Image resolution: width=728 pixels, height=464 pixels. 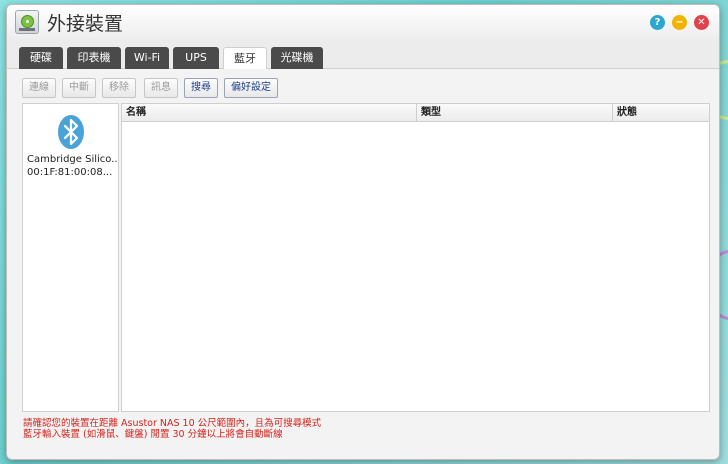 What do you see at coordinates (363, 22) in the screenshot?
I see `title-bar: 外接裝置 ? − ✕` at bounding box center [363, 22].